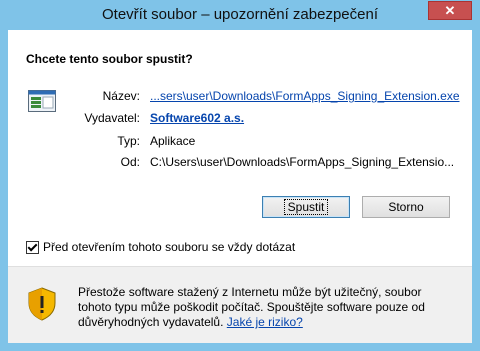 Image resolution: width=480 pixels, height=351 pixels. I want to click on from-label: Od:, so click(130, 162).